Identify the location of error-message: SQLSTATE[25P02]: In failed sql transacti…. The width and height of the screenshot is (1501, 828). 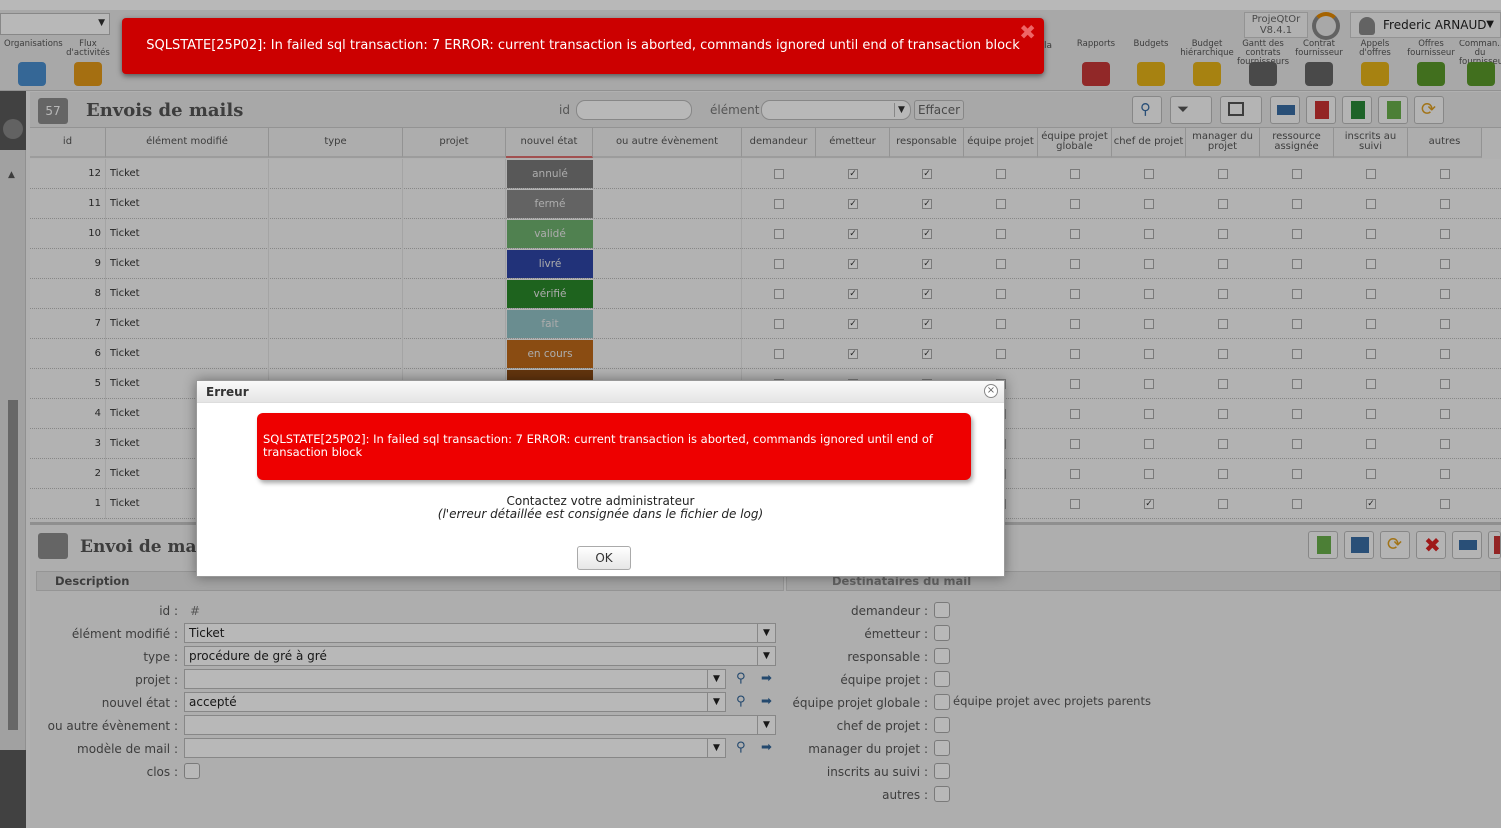
(598, 445).